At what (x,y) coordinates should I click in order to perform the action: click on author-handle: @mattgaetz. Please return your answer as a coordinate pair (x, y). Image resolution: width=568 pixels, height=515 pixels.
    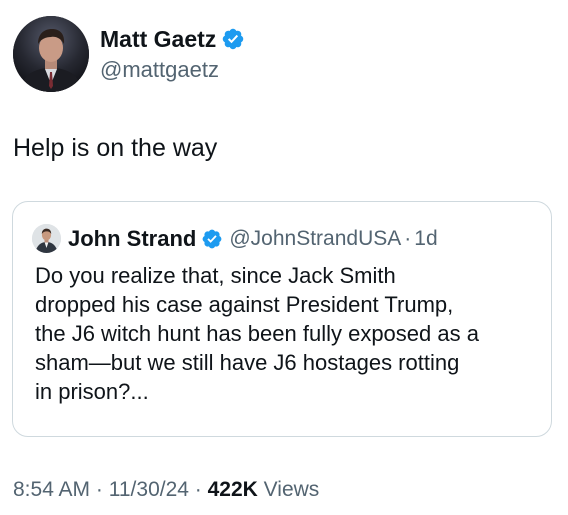
    Looking at the image, I should click on (172, 70).